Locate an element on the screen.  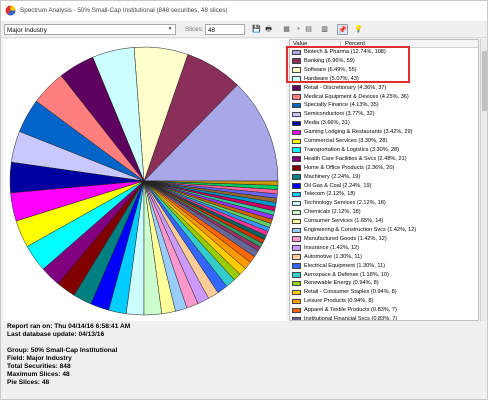
legend-item: Medical Equipment & Devices (4.25%, 36) is located at coordinates (384, 97).